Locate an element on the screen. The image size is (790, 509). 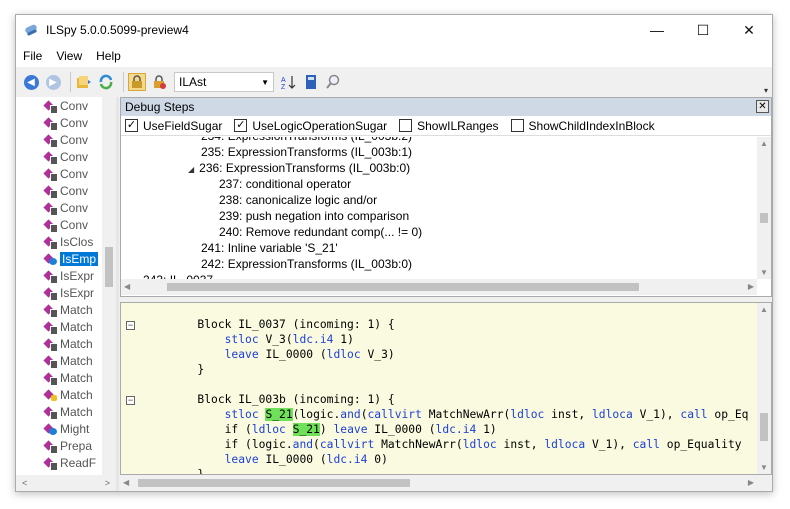
show-all-icon is located at coordinates (159, 82).